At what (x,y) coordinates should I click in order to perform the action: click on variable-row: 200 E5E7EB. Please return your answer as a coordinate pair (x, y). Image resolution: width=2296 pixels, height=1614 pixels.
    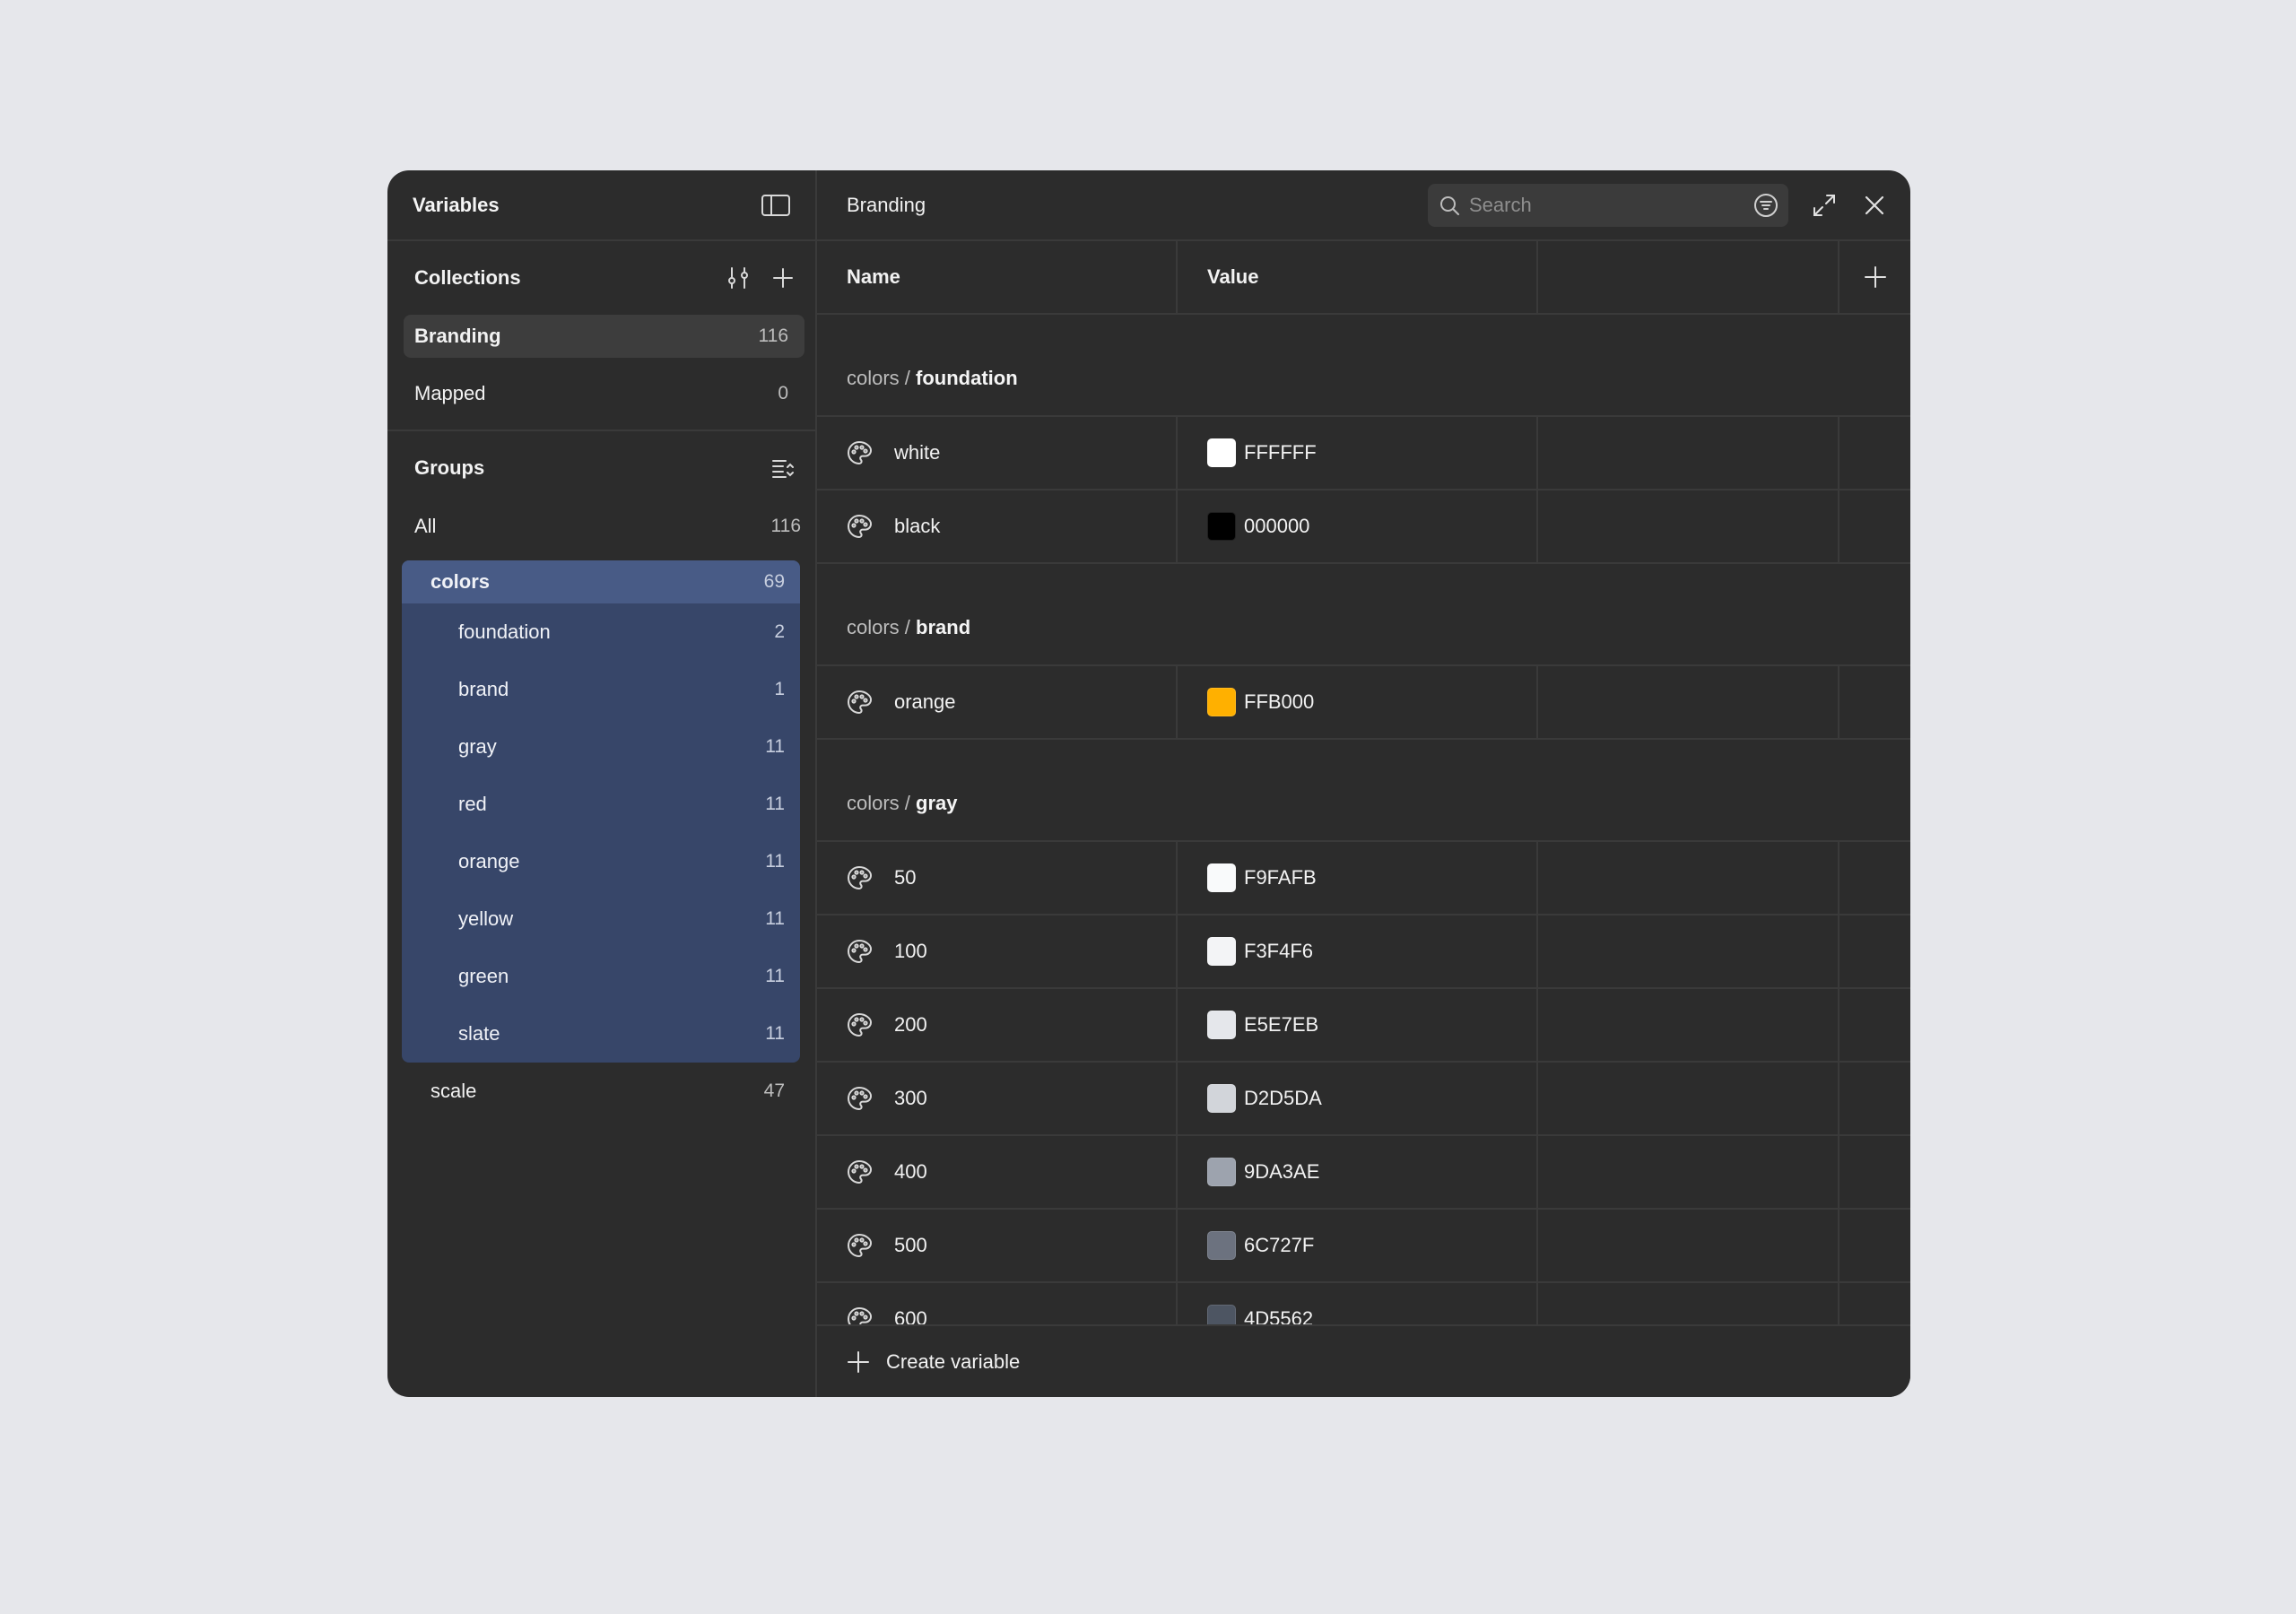
    Looking at the image, I should click on (1363, 1026).